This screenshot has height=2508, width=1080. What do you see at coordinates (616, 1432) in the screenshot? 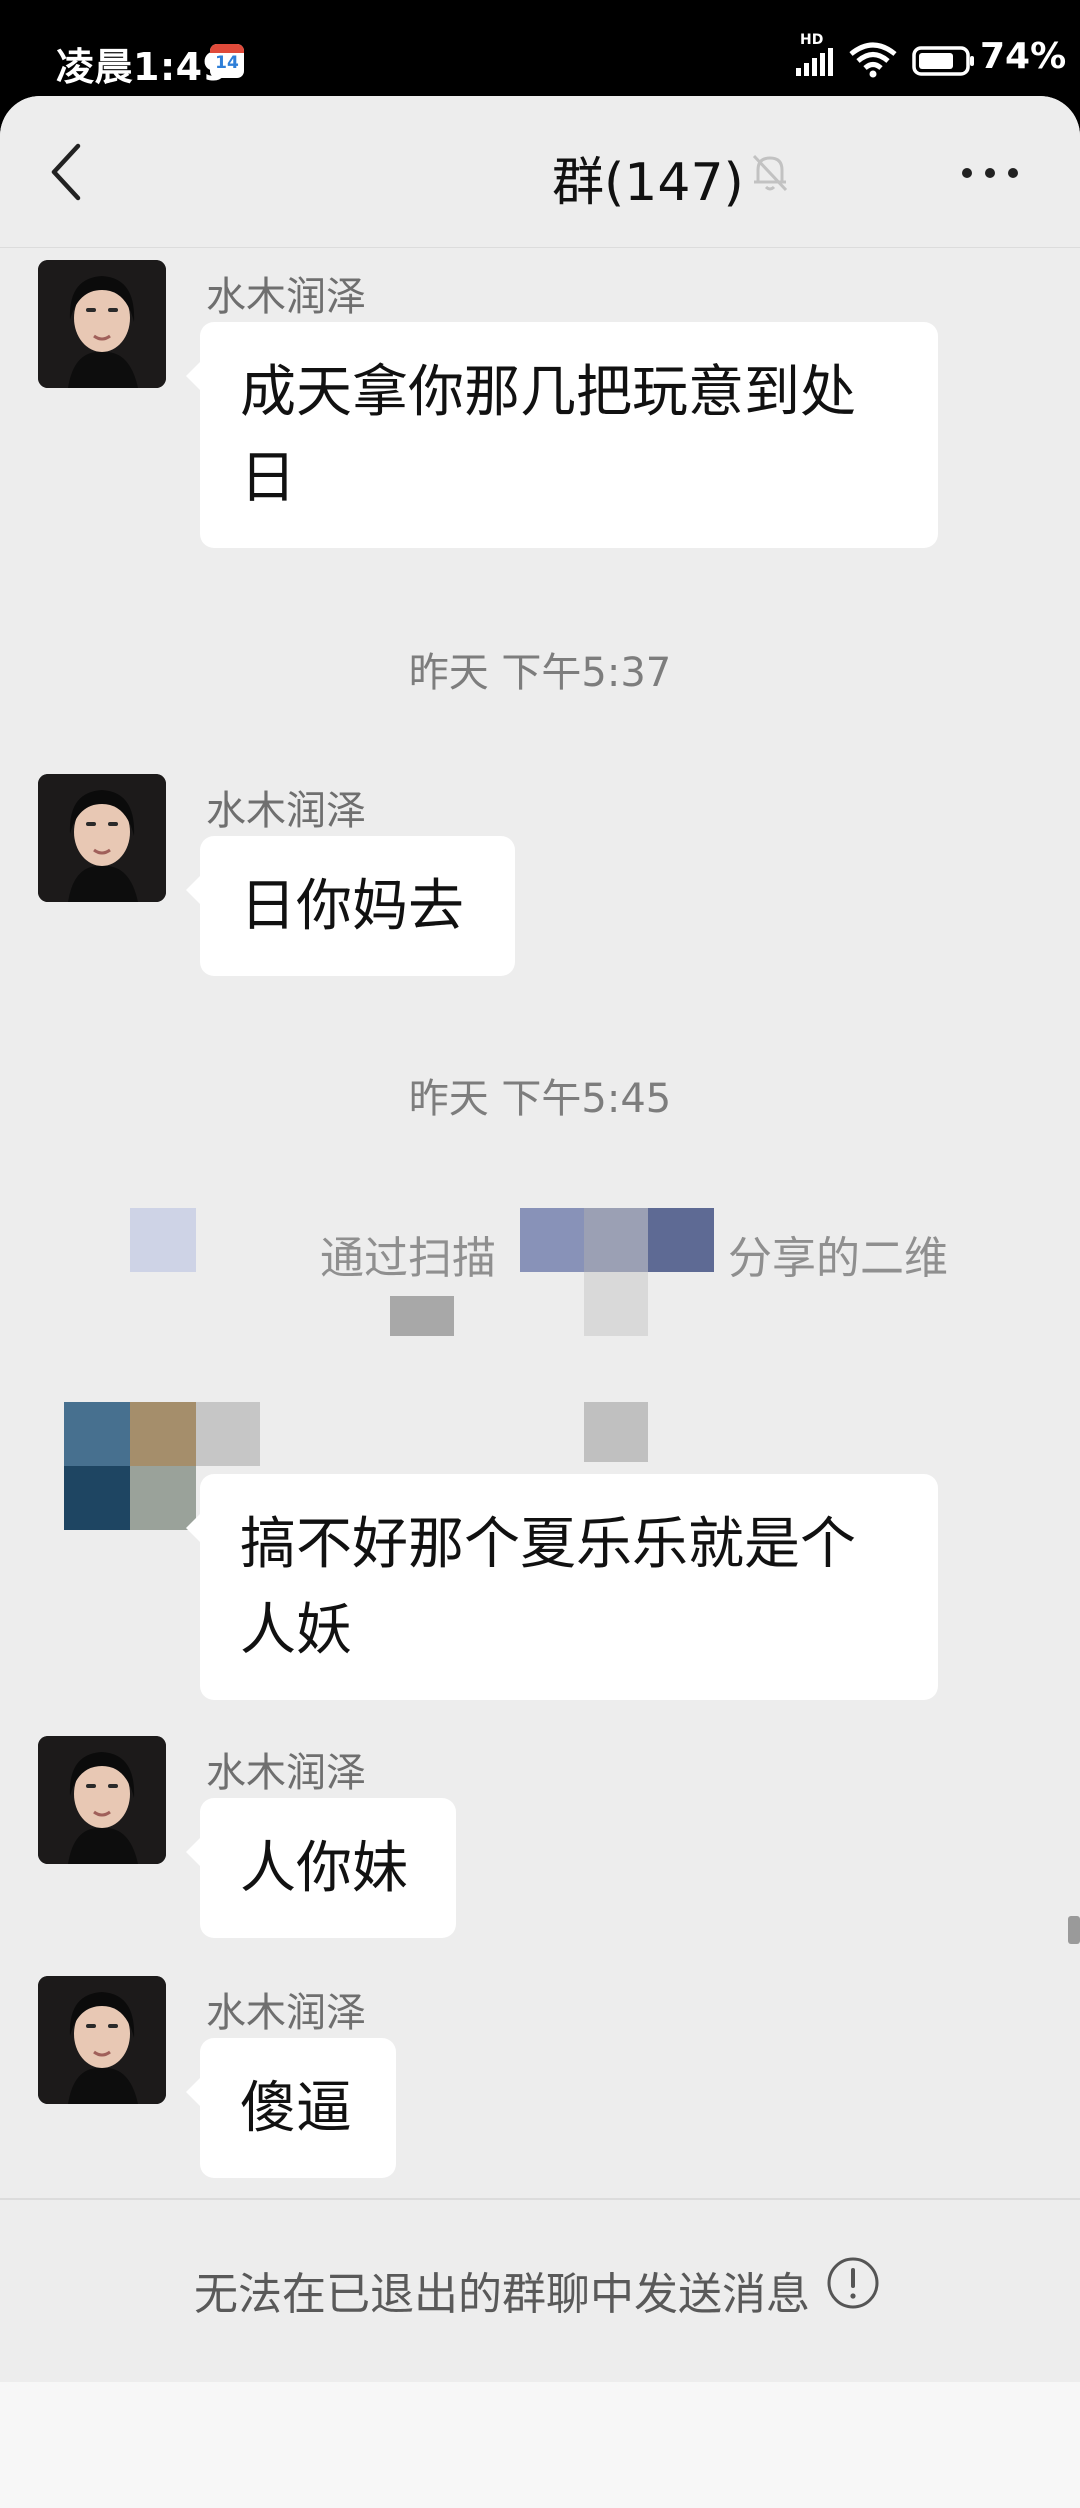
I see `pixelated-name` at bounding box center [616, 1432].